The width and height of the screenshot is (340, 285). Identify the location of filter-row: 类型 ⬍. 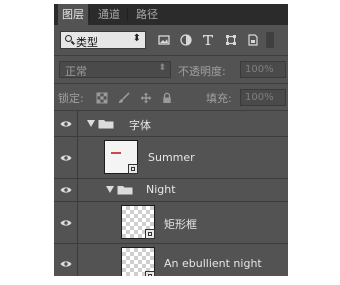
(171, 41).